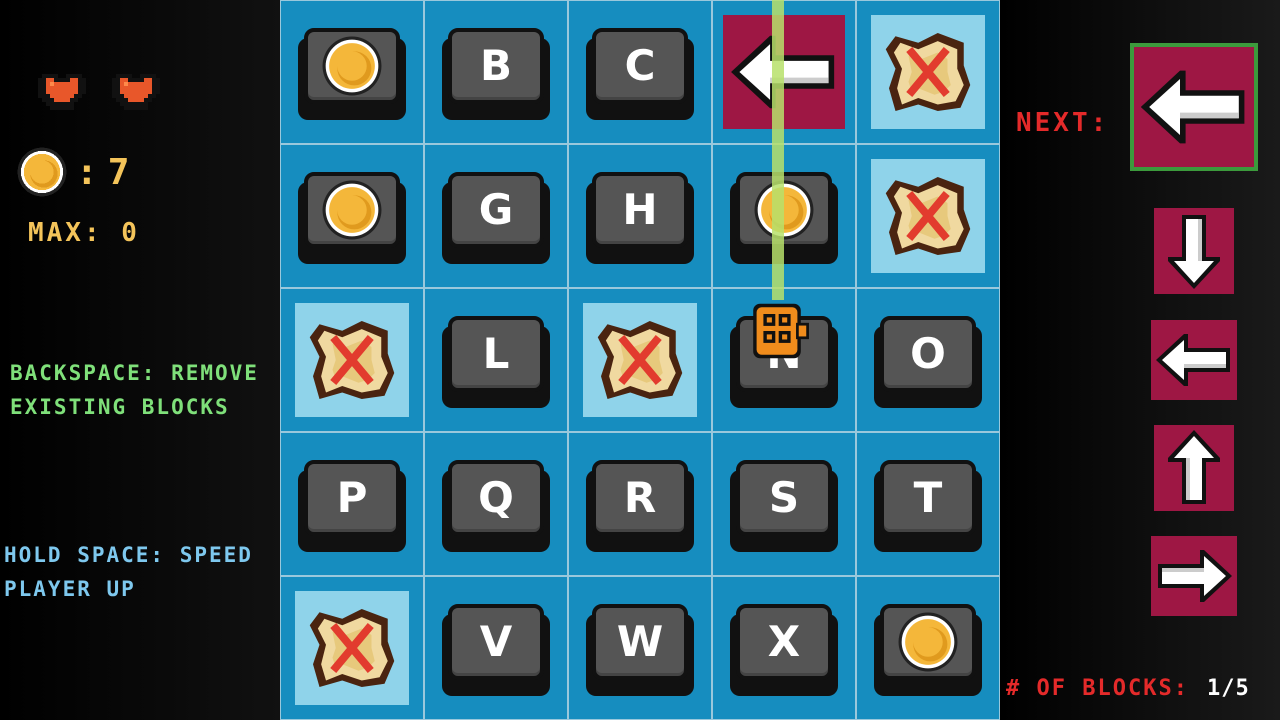 This screenshot has width=1280, height=720. Describe the element at coordinates (134, 373) in the screenshot. I see `hint-remove-line-1: BACKSPACE: REMOVE` at that location.